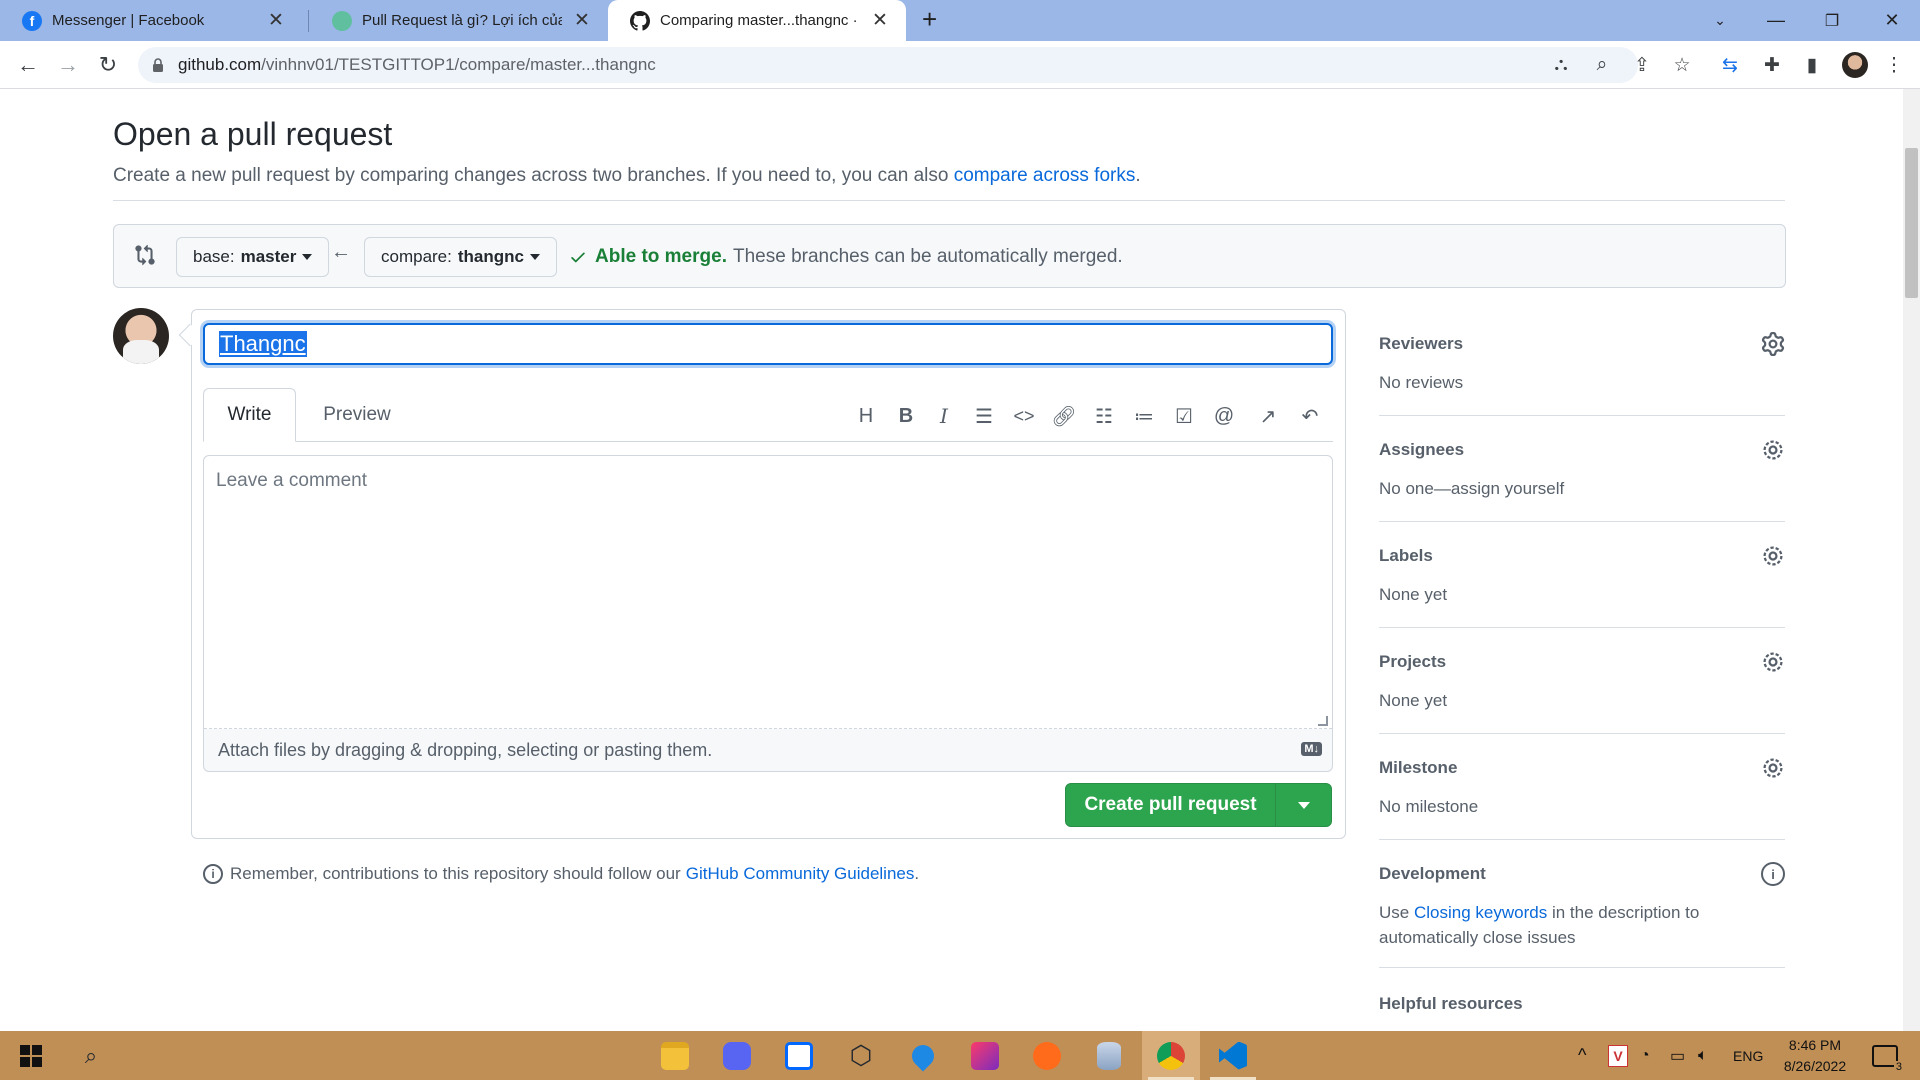 Image resolution: width=1920 pixels, height=1080 pixels. What do you see at coordinates (253, 257) in the screenshot?
I see `base-branch-select: base: master` at bounding box center [253, 257].